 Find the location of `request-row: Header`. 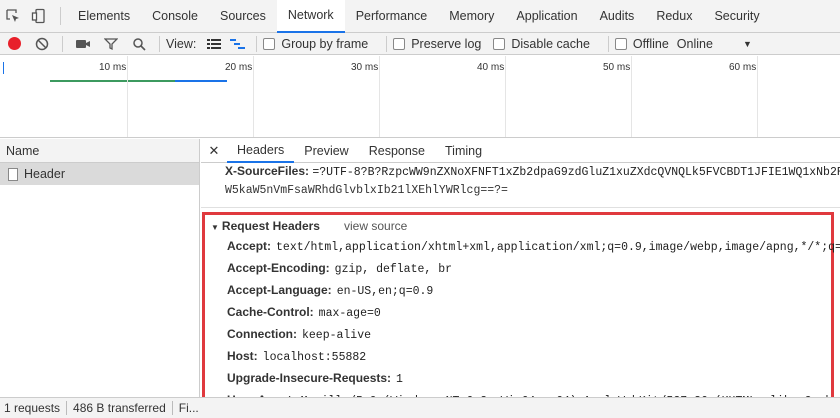

request-row: Header is located at coordinates (99, 174).